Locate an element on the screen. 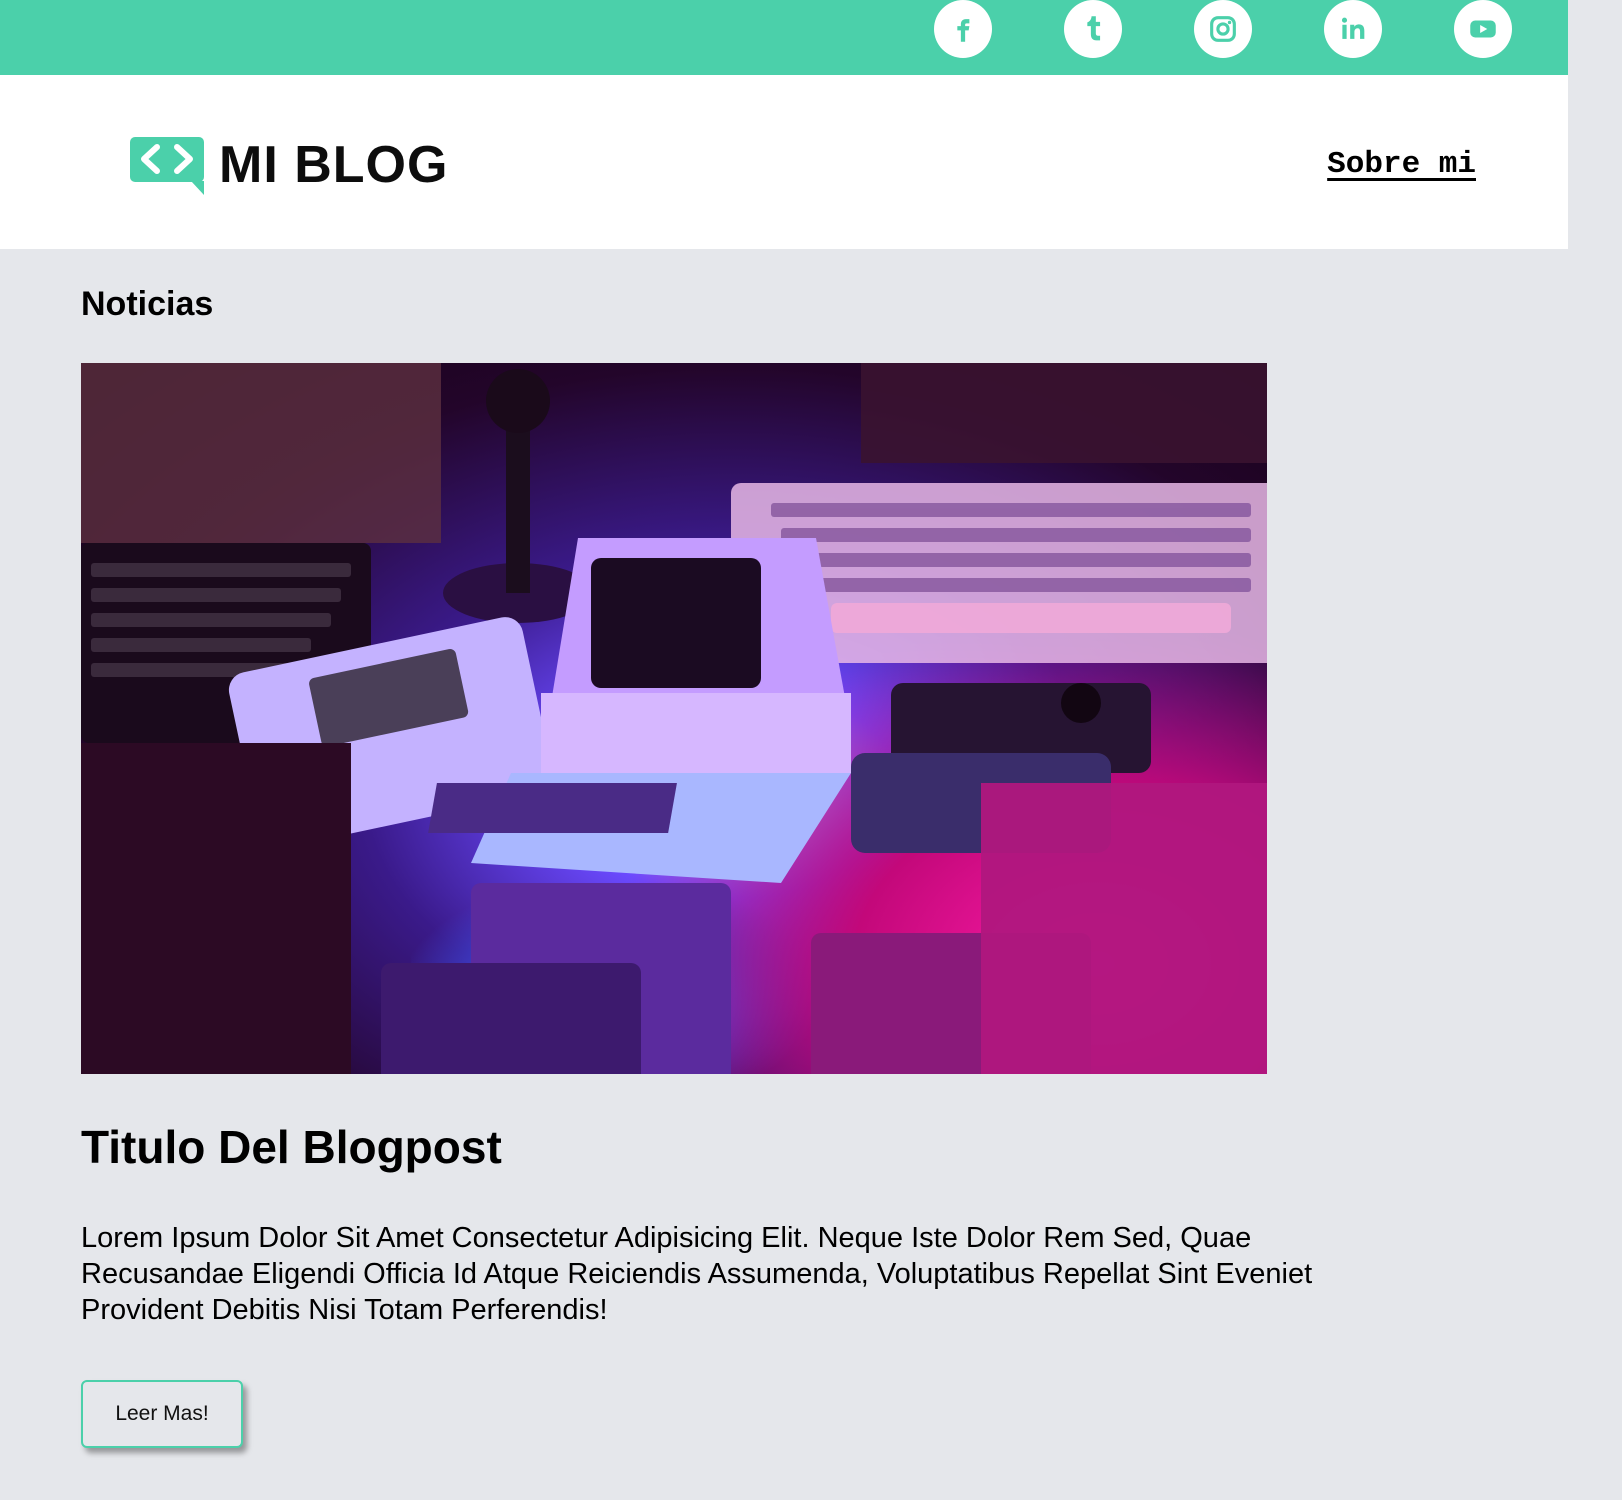  read-more-button: Leer Mas! is located at coordinates (162, 1414).